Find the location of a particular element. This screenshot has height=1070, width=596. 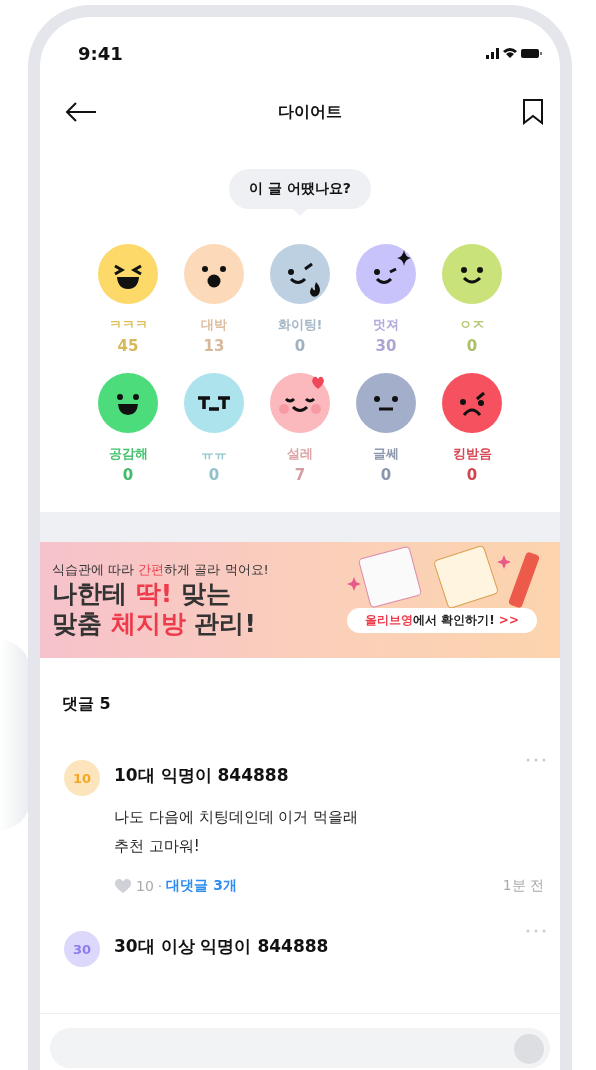

comments-header: 댓글 5 is located at coordinates (86, 704).